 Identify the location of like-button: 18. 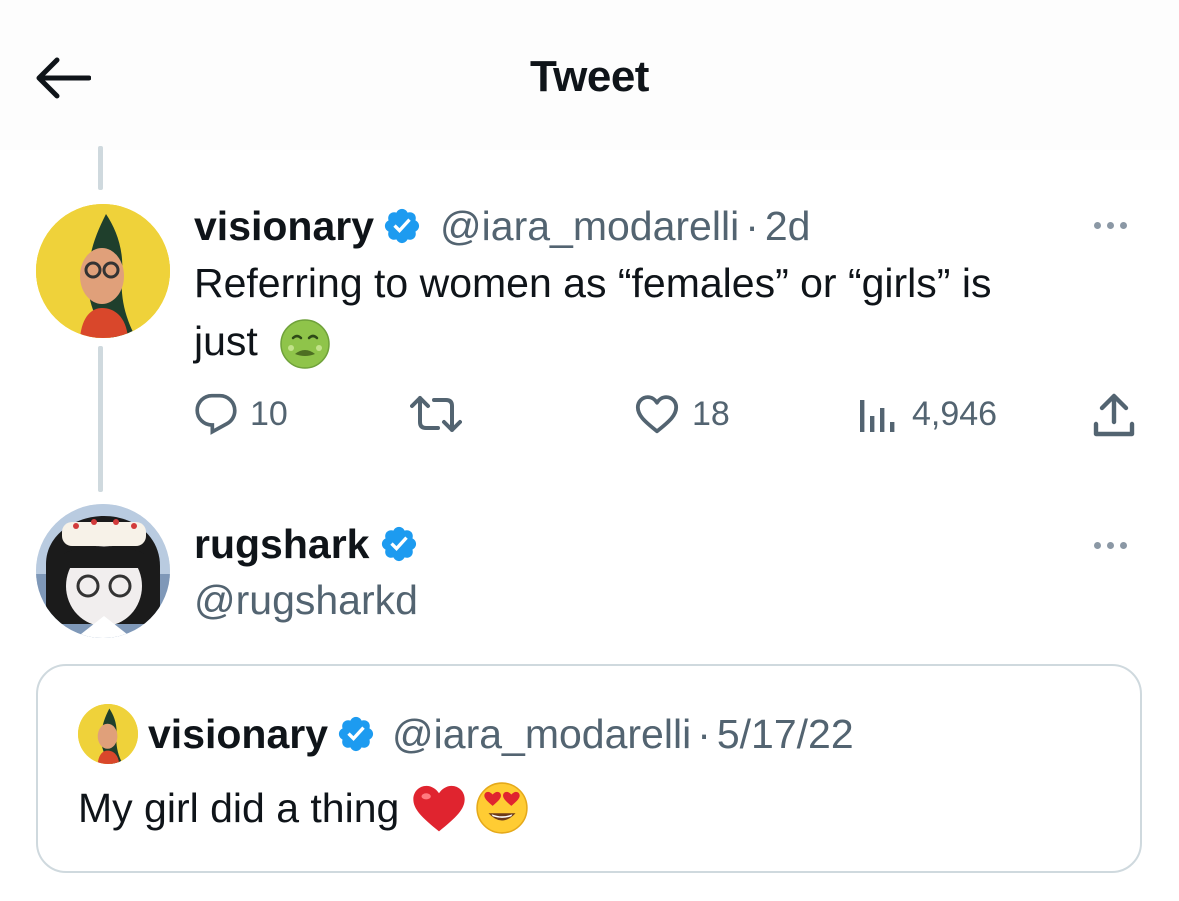
(682, 414).